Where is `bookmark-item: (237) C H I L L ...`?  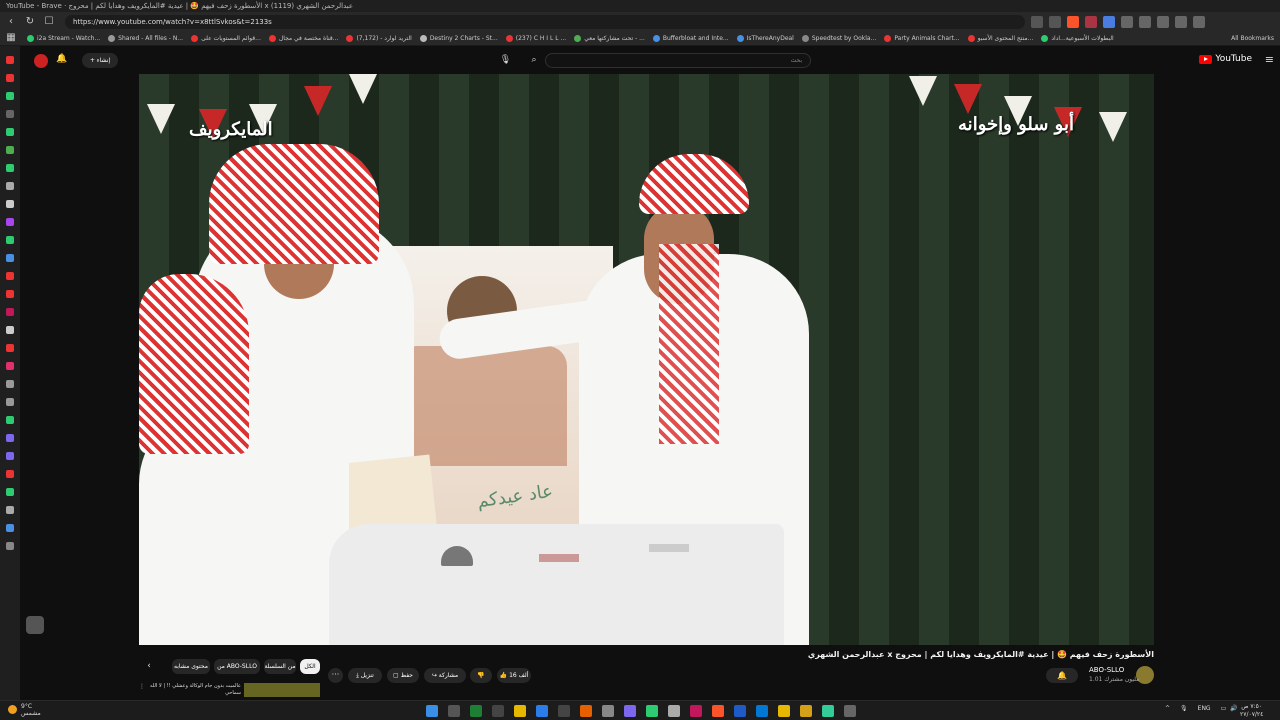
bookmark-item: (237) C H I L L ... is located at coordinates (535, 38).